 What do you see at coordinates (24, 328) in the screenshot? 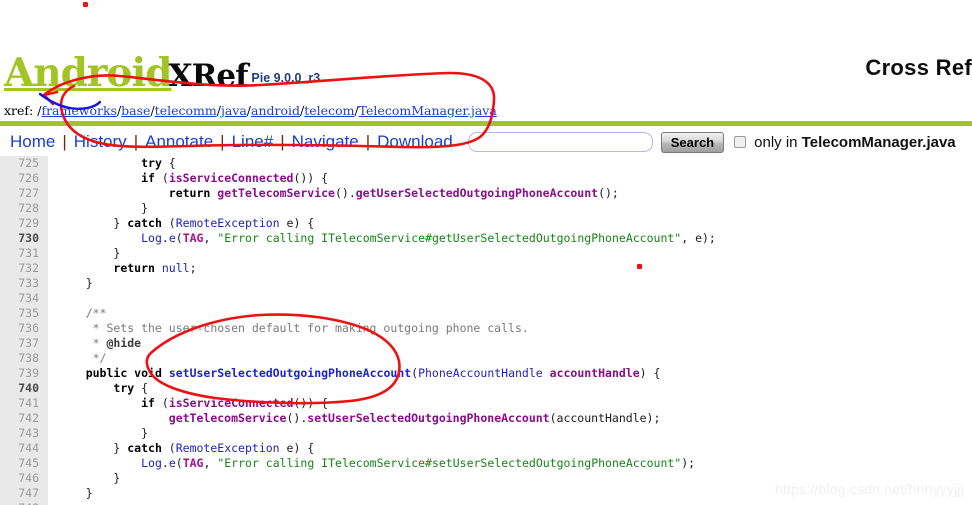
I see `line-number: 736` at bounding box center [24, 328].